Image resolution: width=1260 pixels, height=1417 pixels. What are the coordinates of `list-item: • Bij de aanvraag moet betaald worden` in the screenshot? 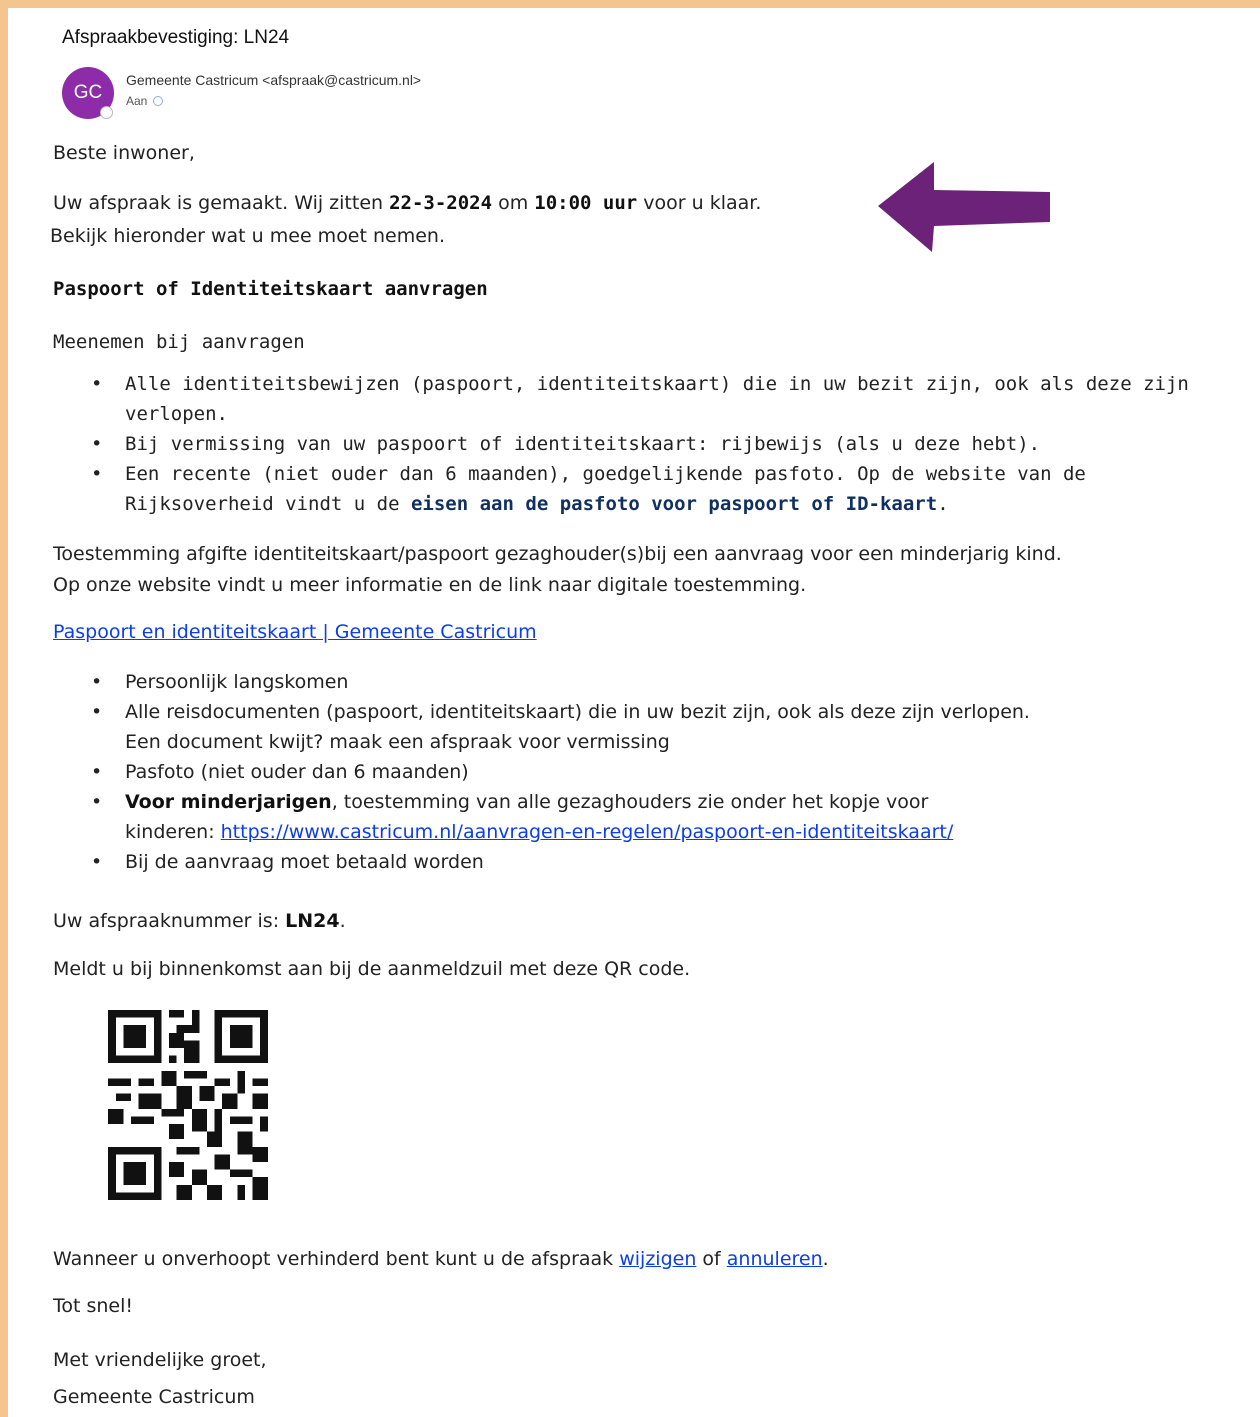 It's located at (541, 862).